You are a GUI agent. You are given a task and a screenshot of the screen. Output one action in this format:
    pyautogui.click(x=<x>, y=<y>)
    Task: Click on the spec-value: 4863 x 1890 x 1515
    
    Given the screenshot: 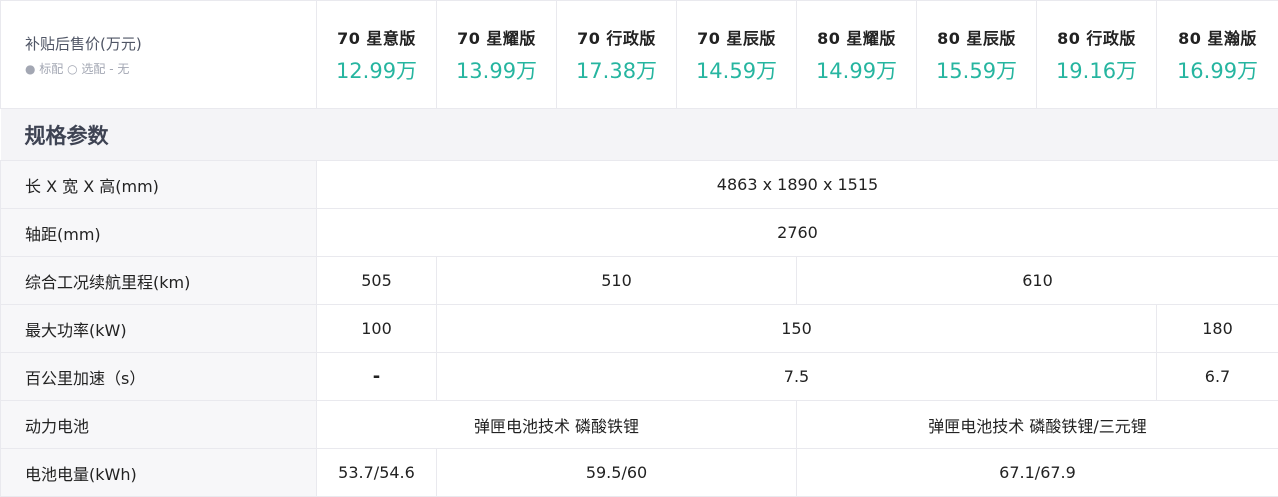 What is the action you would take?
    pyautogui.click(x=797, y=185)
    